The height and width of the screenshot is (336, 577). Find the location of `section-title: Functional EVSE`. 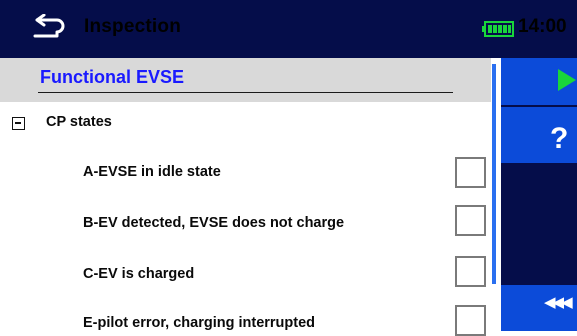

section-title: Functional EVSE is located at coordinates (112, 77).